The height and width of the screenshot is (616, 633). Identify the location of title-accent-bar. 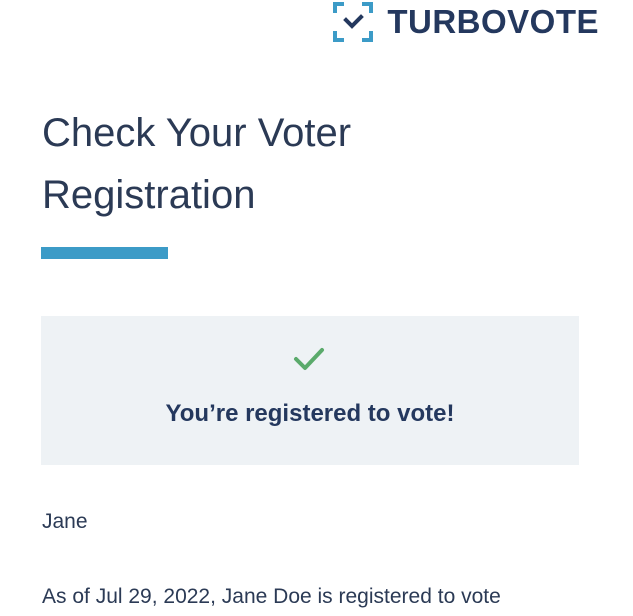
(104, 253).